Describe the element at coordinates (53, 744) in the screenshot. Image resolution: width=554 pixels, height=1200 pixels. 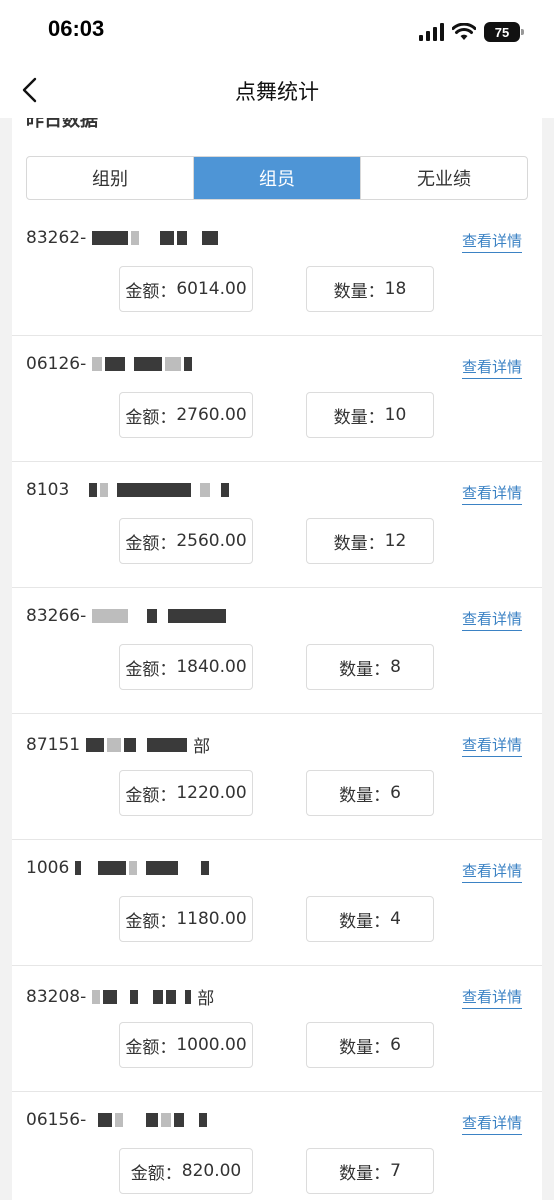
I see `member-id: 87151` at that location.